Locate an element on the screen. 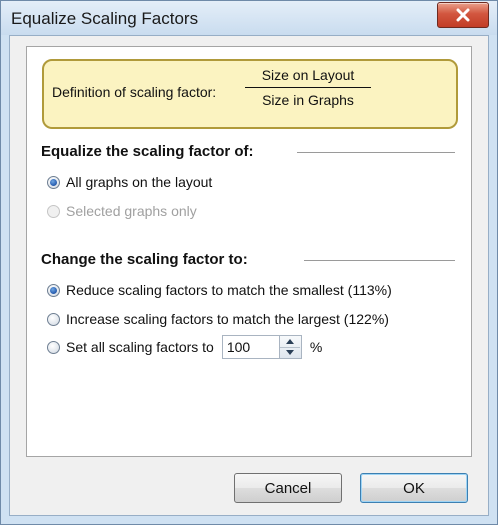  radio-reduce-button is located at coordinates (53, 290).